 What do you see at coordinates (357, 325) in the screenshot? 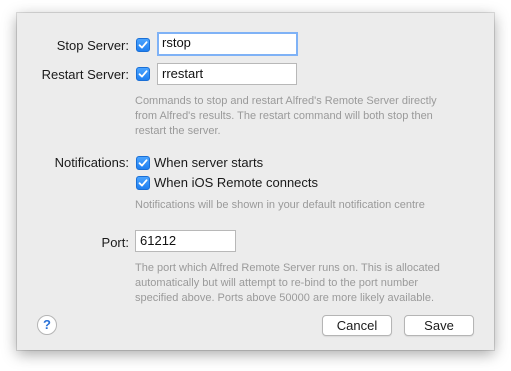
I see `cancel-button: Cancel` at bounding box center [357, 325].